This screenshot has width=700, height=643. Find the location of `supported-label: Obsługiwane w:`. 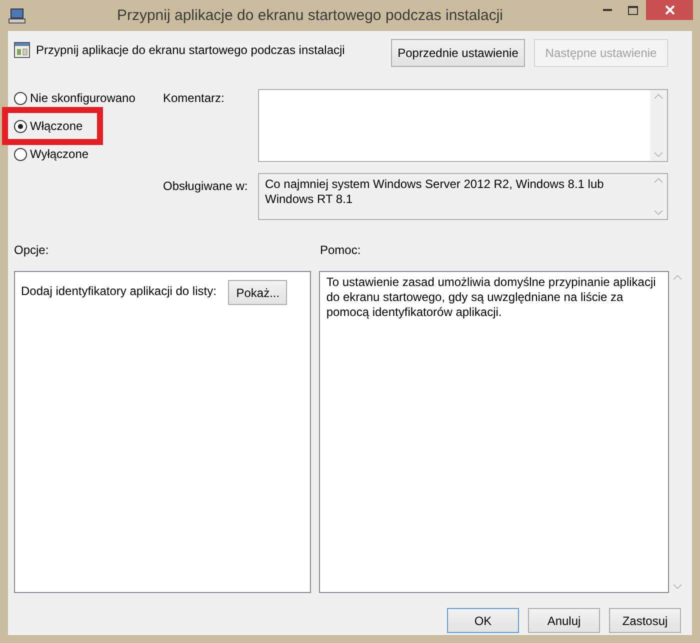

supported-label: Obsługiwane w: is located at coordinates (206, 186).